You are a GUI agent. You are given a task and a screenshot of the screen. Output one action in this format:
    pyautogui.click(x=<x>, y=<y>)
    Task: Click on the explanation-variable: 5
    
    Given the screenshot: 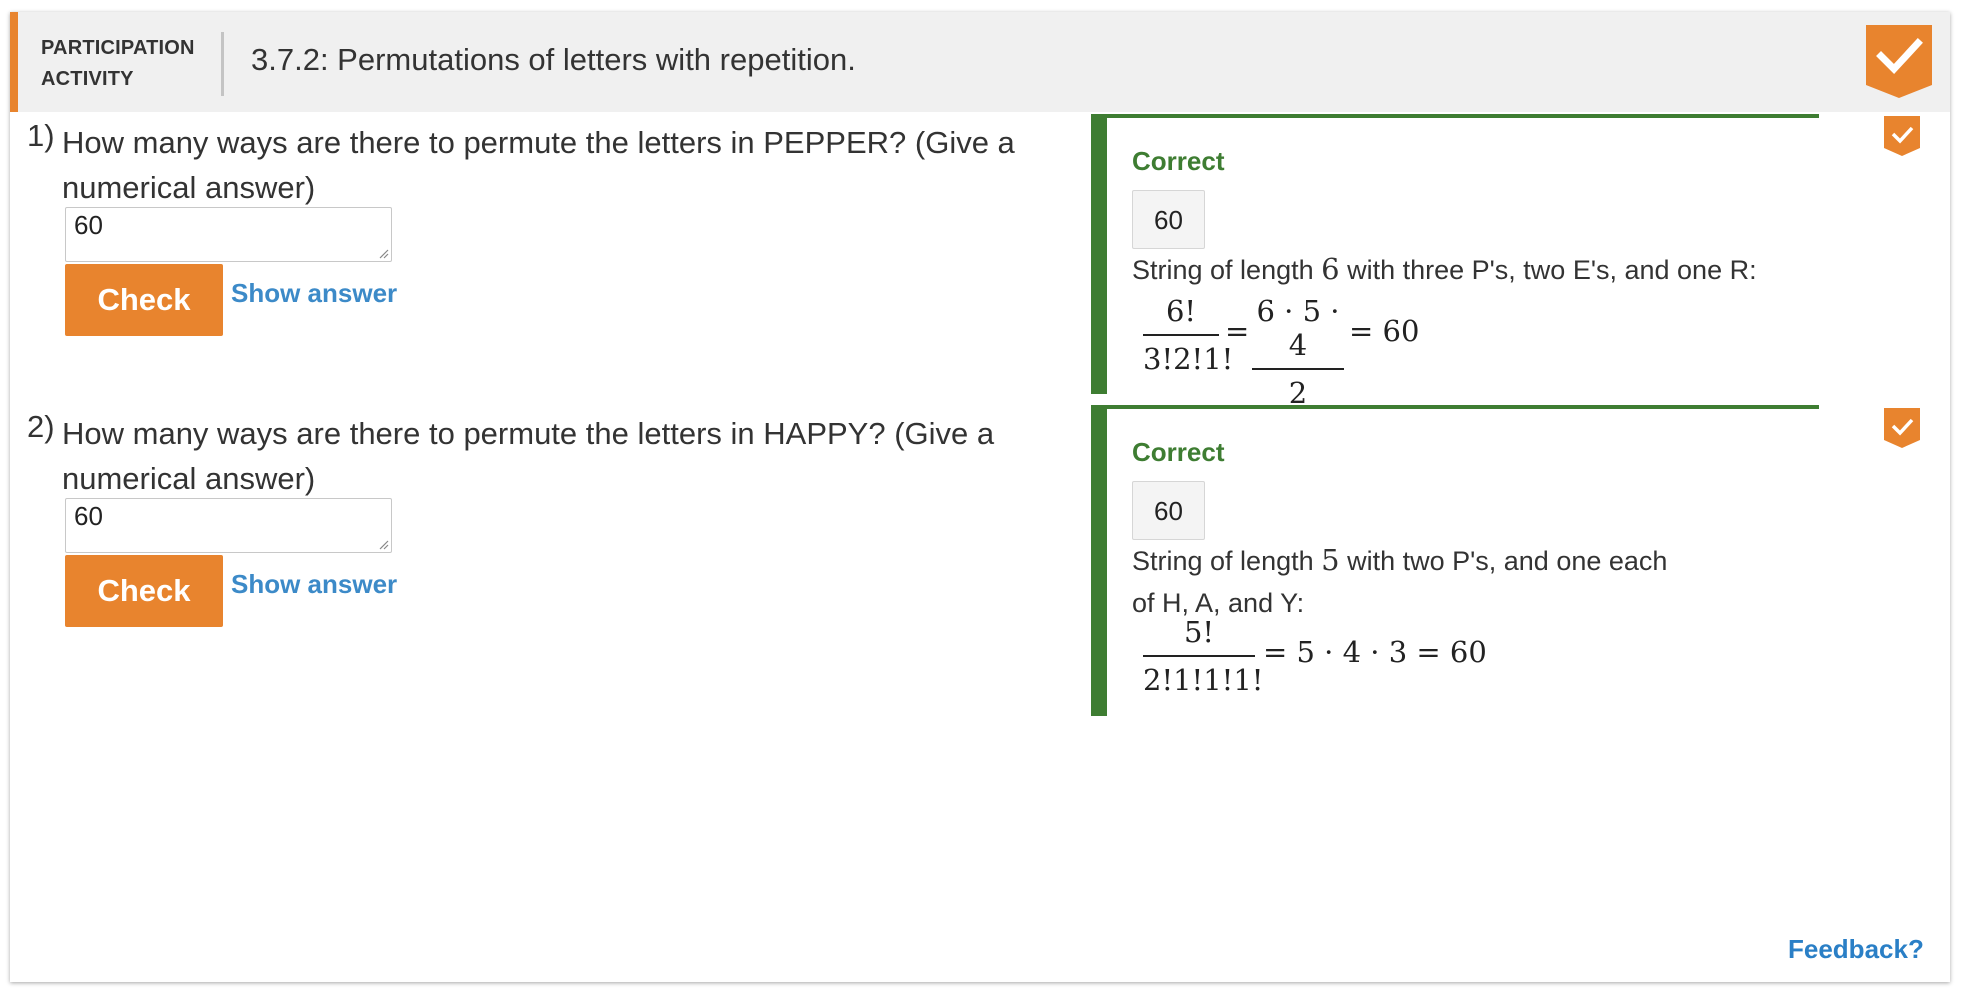 What is the action you would take?
    pyautogui.click(x=1330, y=560)
    